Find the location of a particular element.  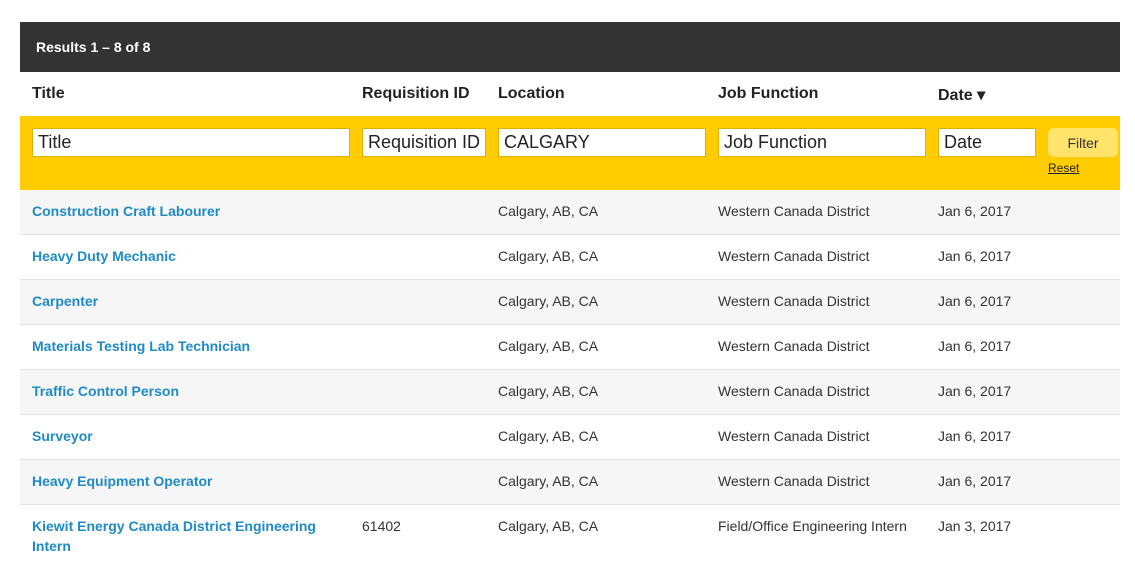

job-function-cell: Field/Office Engineering Intern is located at coordinates (812, 526).